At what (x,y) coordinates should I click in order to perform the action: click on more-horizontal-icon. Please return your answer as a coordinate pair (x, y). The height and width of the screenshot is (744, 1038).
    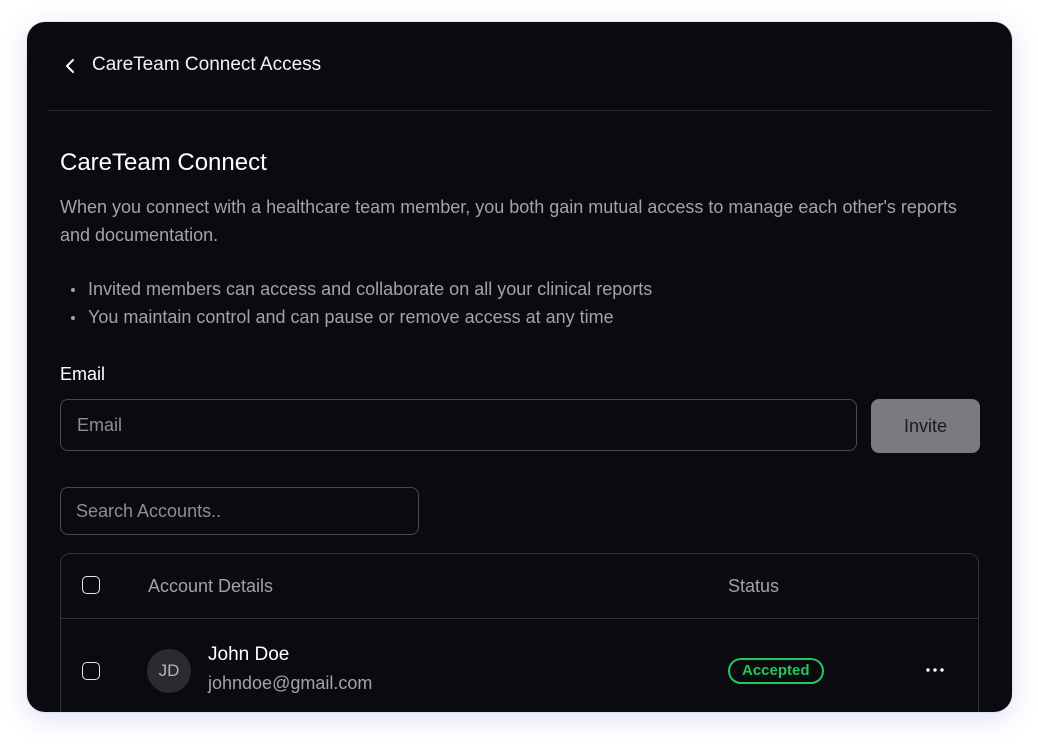
    Looking at the image, I should click on (935, 670).